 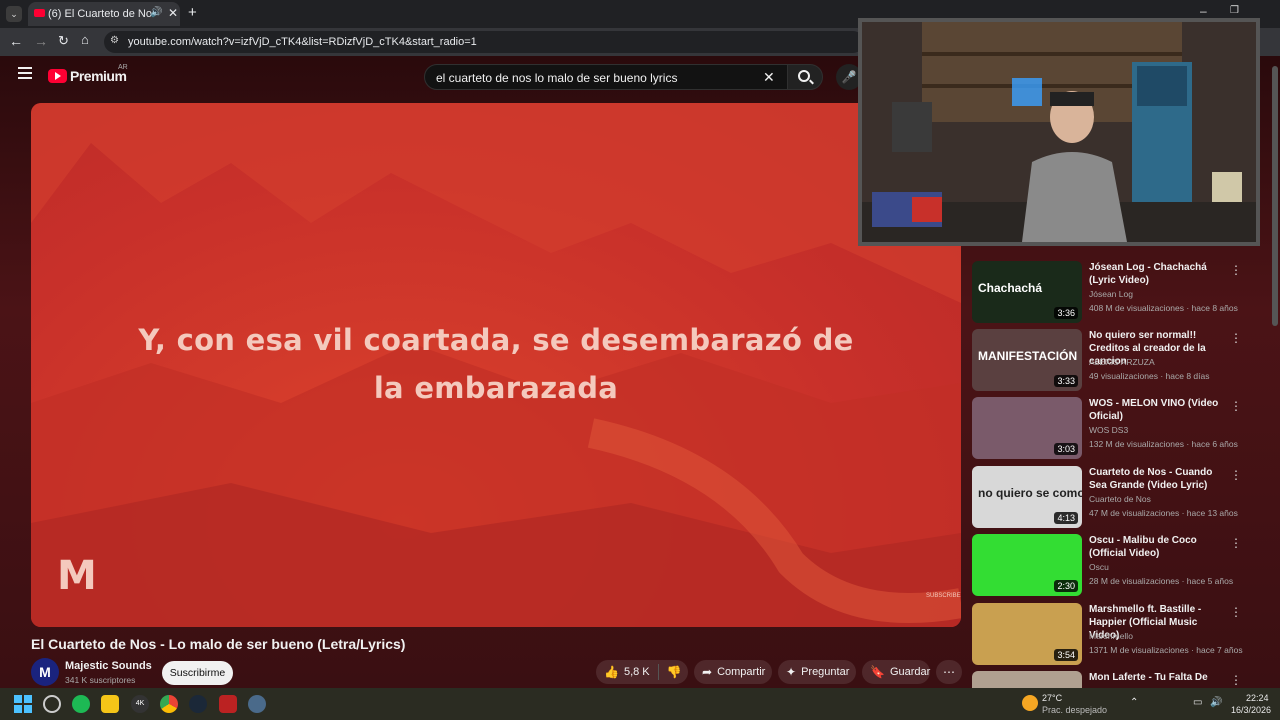 I want to click on recommendation-channel: Marshmello, so click(x=1111, y=636).